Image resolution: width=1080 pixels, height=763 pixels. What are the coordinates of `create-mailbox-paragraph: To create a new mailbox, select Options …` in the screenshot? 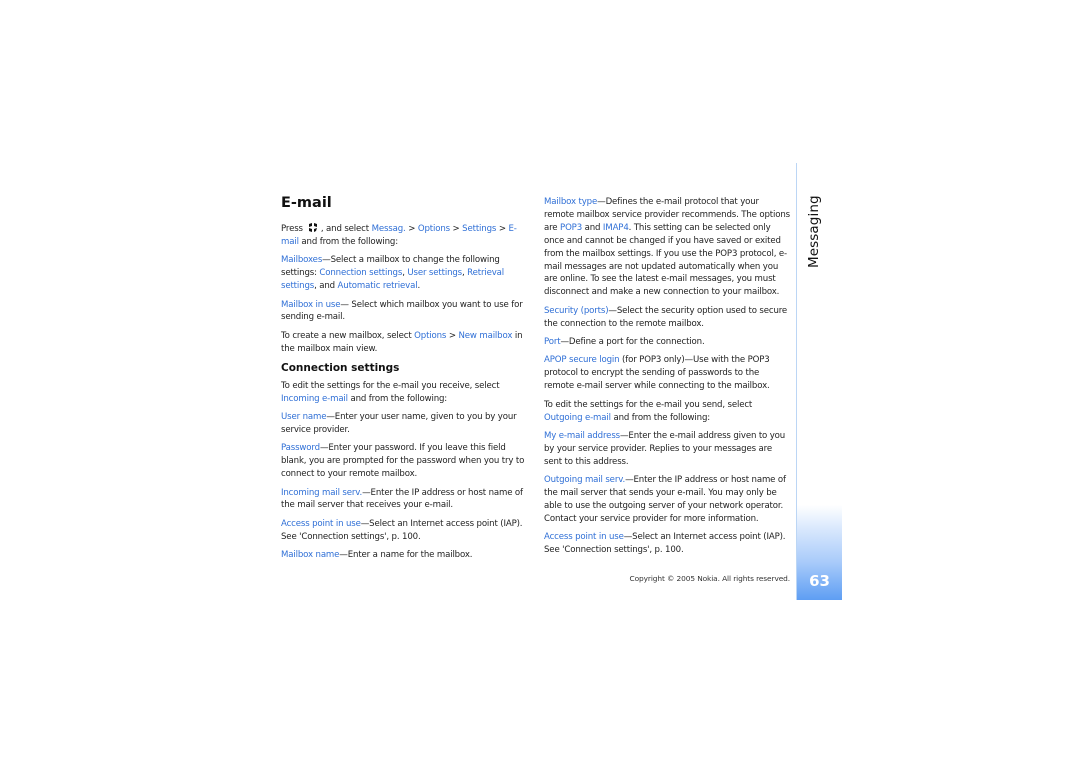 It's located at (405, 343).